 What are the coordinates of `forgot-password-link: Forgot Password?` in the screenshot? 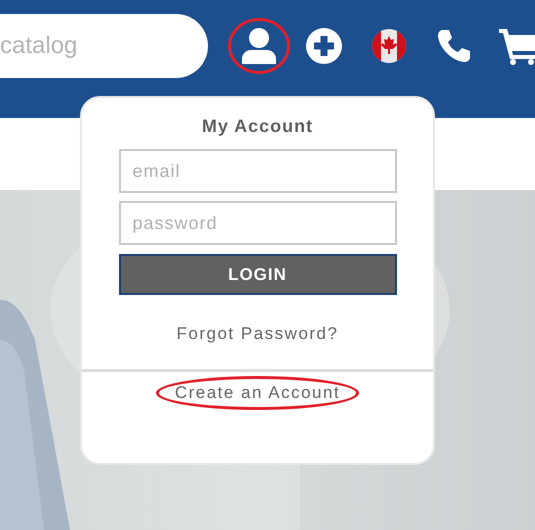 It's located at (258, 334).